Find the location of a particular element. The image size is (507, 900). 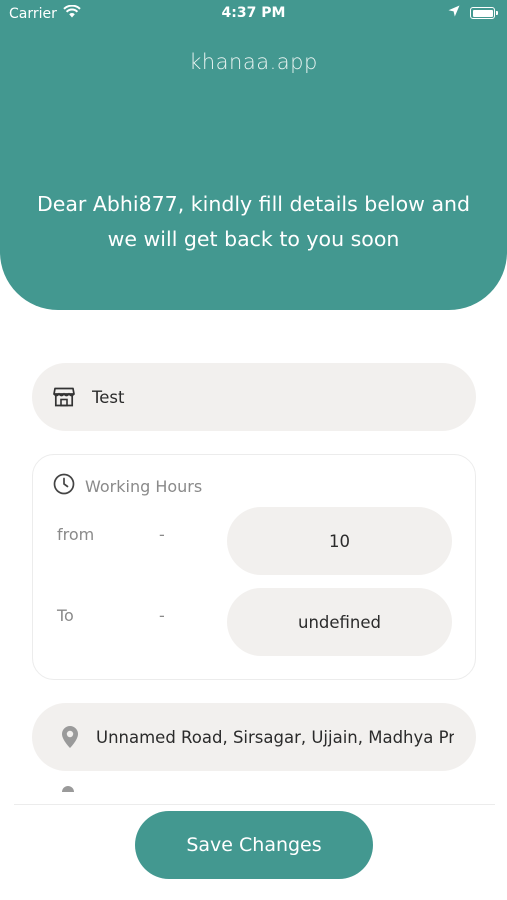

status-time: 4:37 PM is located at coordinates (253, 13).